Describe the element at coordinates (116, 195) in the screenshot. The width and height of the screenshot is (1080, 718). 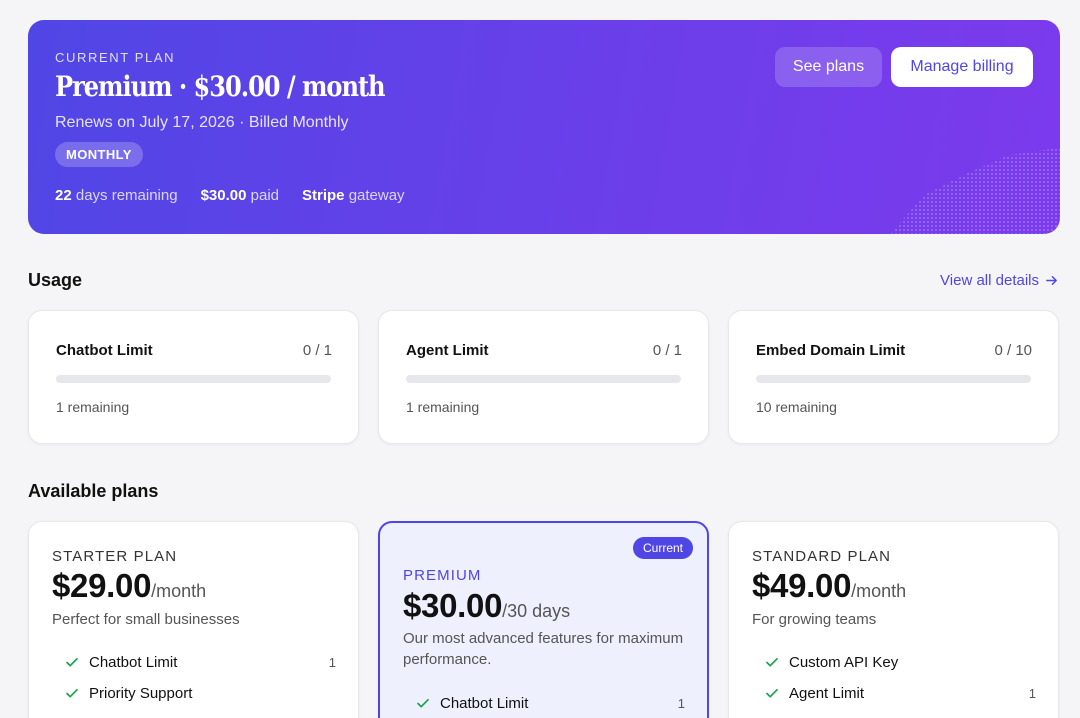
I see `days-remaining-stat: 22 days remaining` at that location.